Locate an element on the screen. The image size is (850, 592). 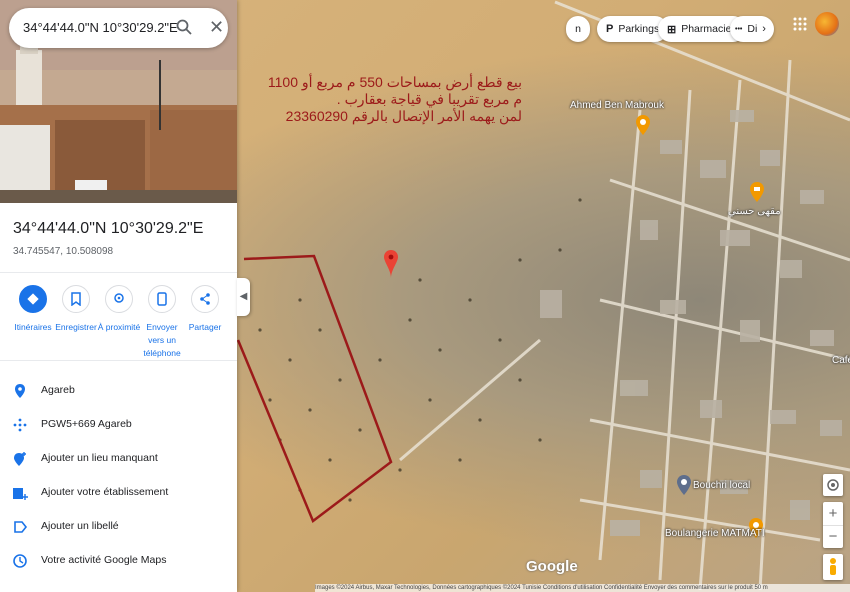
share-icon is located at coordinates (205, 299).